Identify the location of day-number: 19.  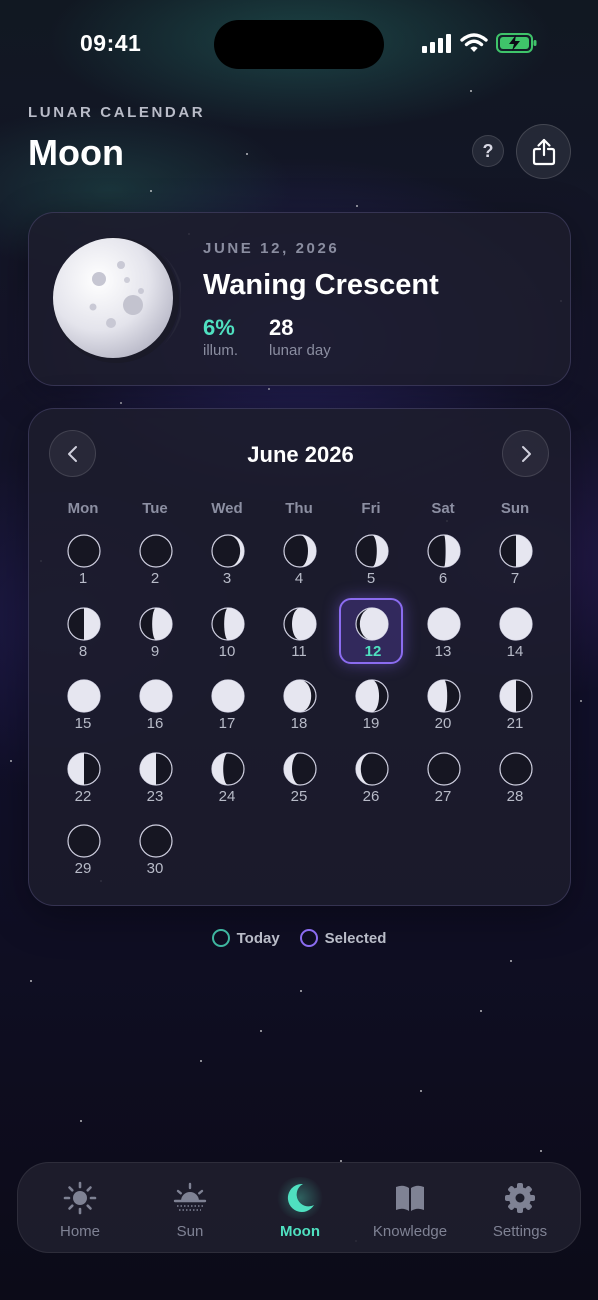
(371, 723).